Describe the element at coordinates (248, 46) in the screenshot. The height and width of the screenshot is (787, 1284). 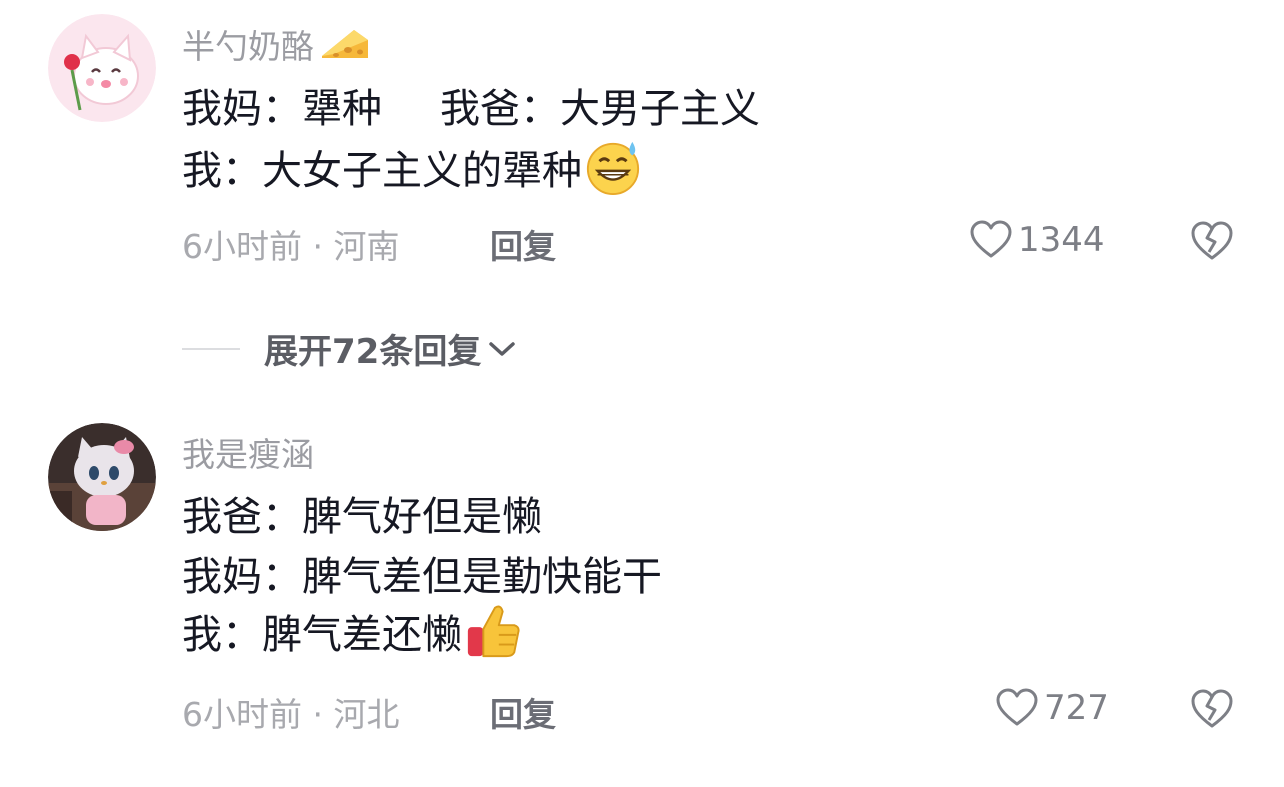
I see `username-text: 半勺奶酪` at that location.